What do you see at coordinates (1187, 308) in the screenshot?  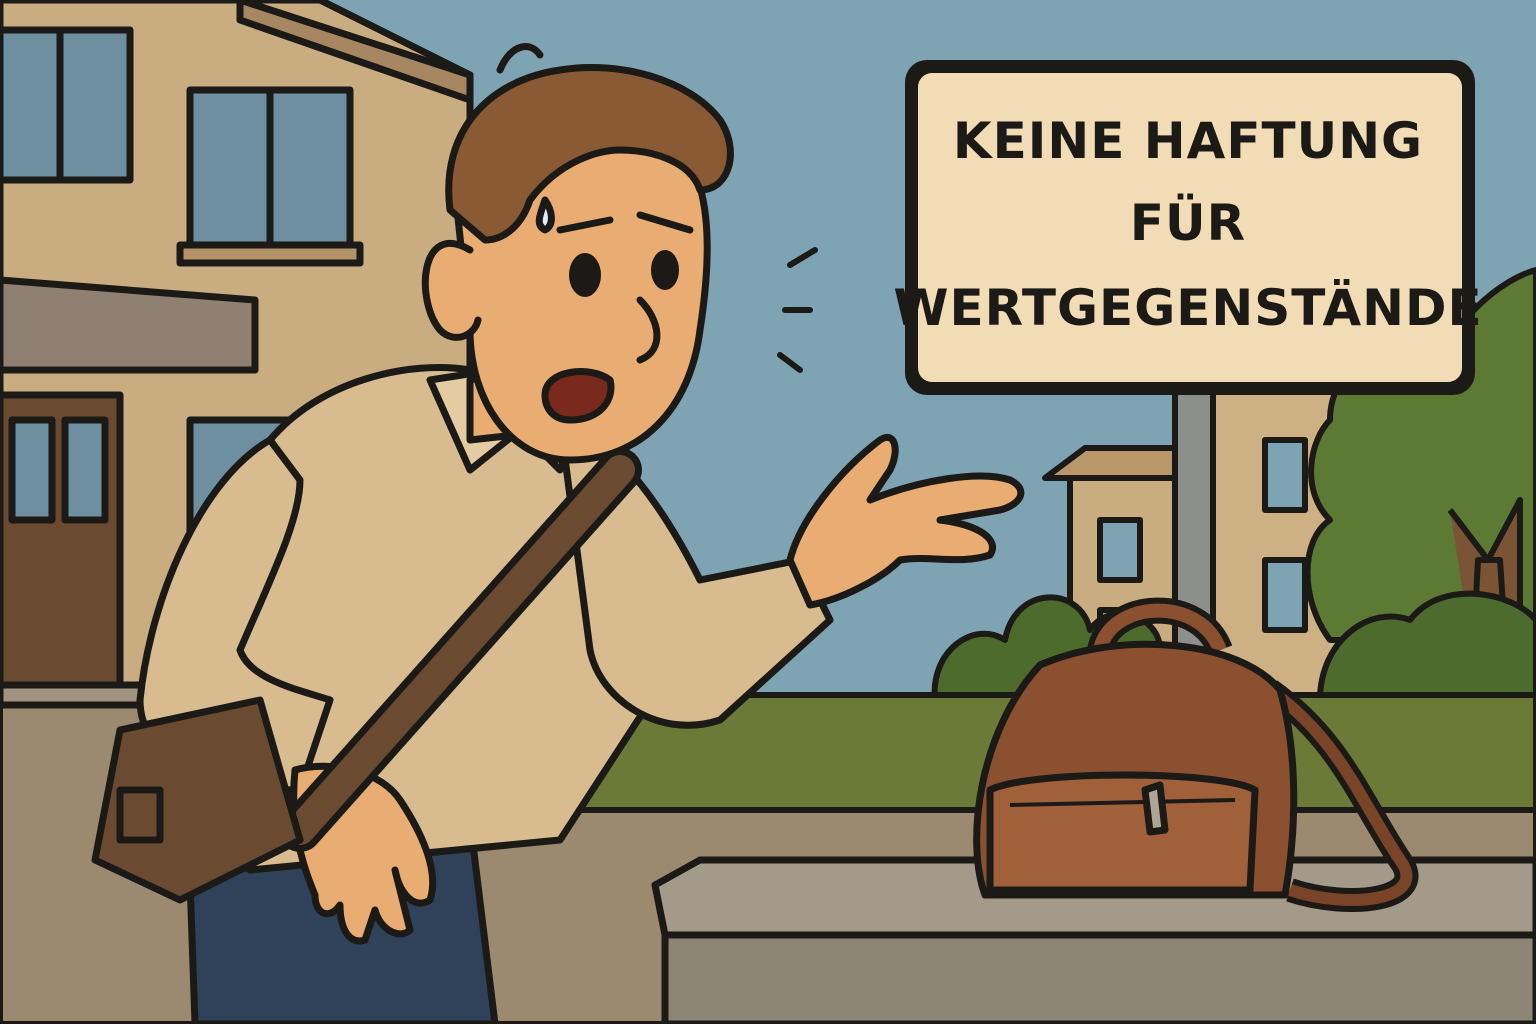 I see `sign-line-3: WERTGEGENSTÄNDE` at bounding box center [1187, 308].